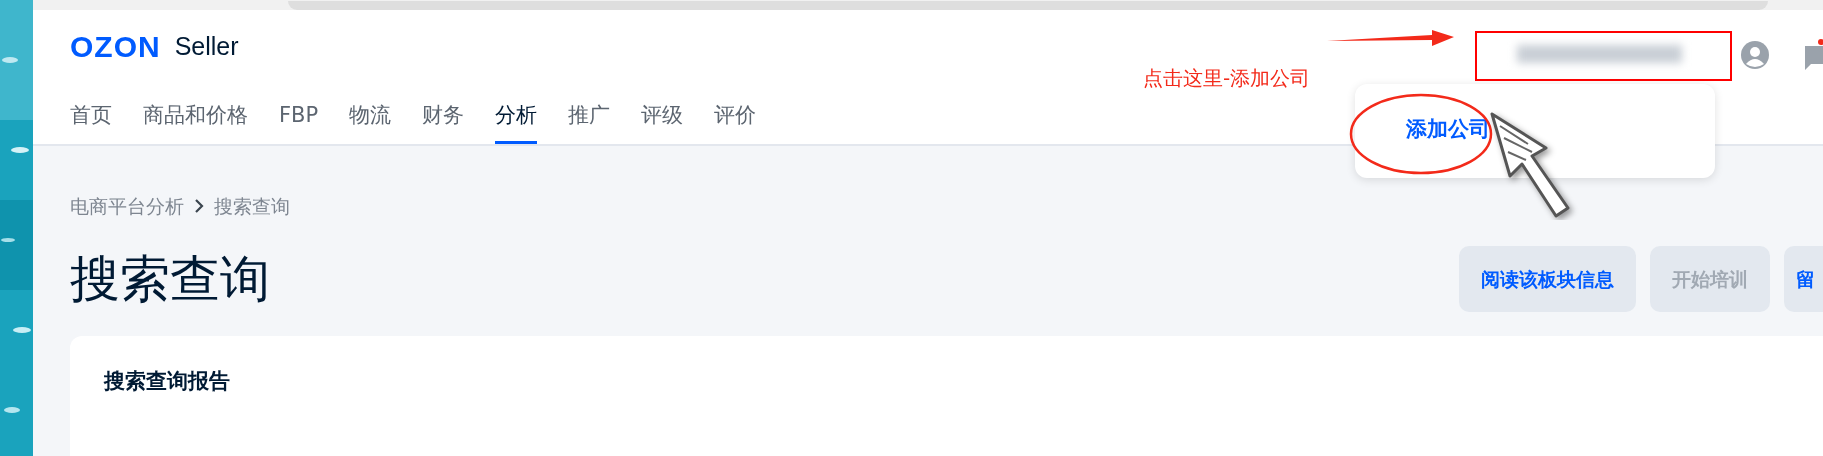 The image size is (1823, 456). I want to click on highlighted-account-field, so click(1603, 56).